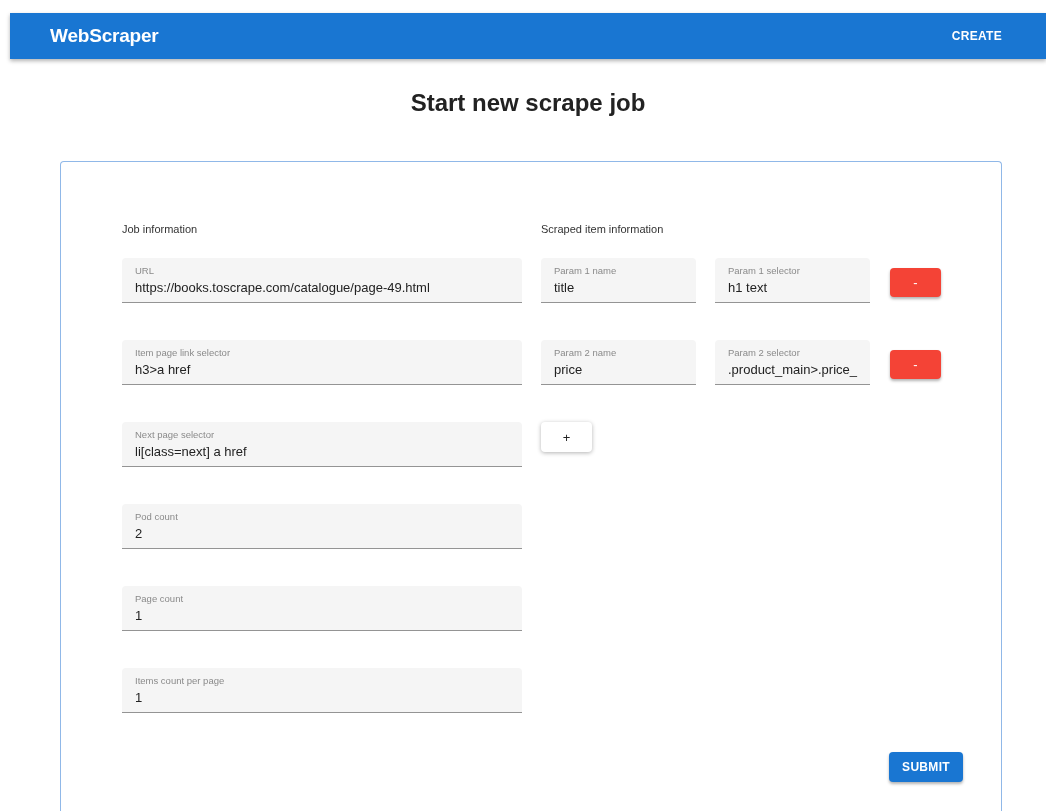 This screenshot has width=1046, height=811. Describe the element at coordinates (618, 280) in the screenshot. I see `input-field: Param 1 name title` at that location.